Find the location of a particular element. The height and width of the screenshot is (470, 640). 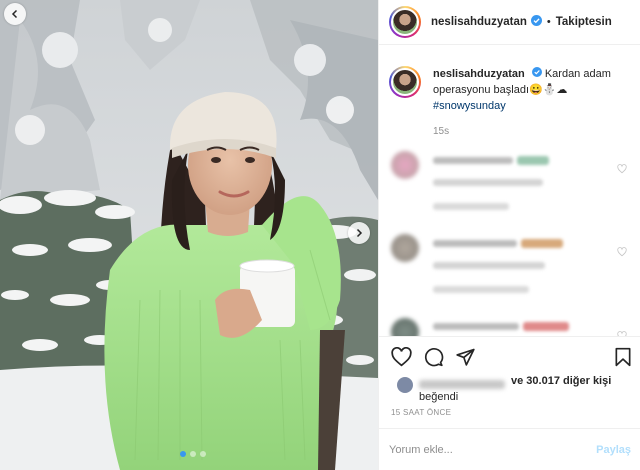

following-button: Takiptesin is located at coordinates (584, 22).